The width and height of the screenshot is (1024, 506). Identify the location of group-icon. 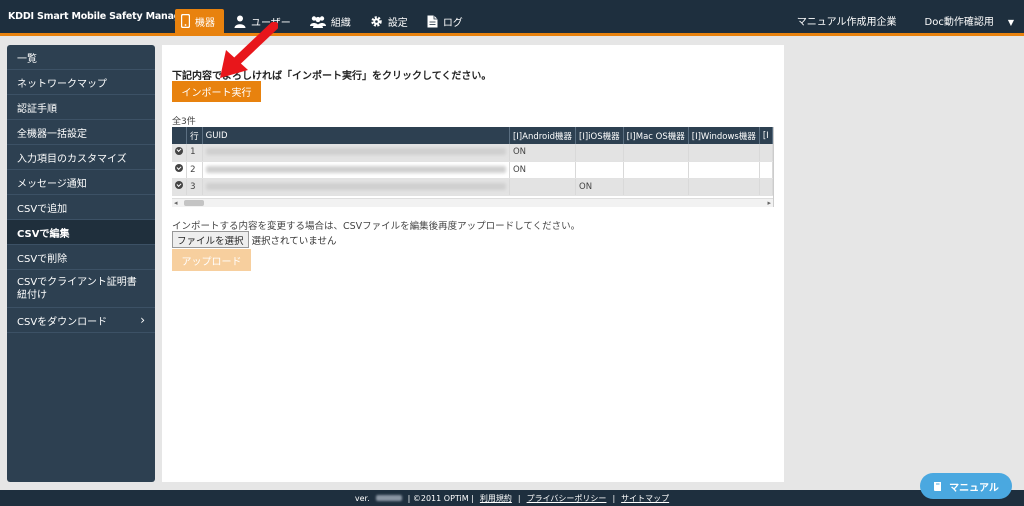
(317, 21).